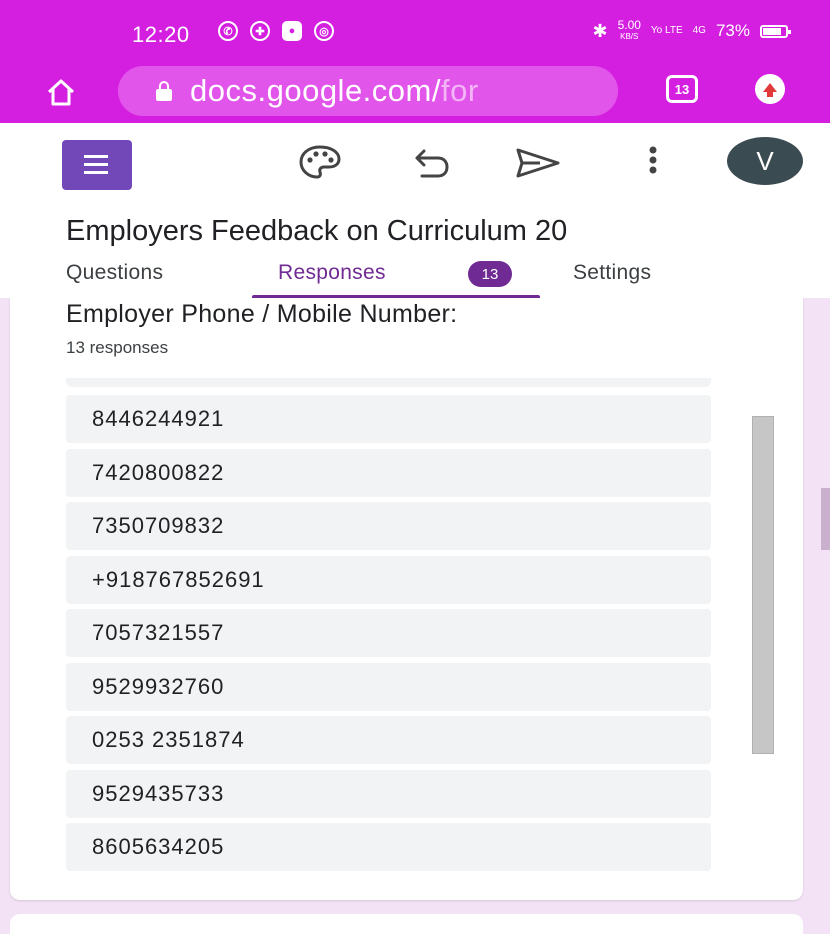 The image size is (830, 934). I want to click on response-count: 13 responses, so click(117, 347).